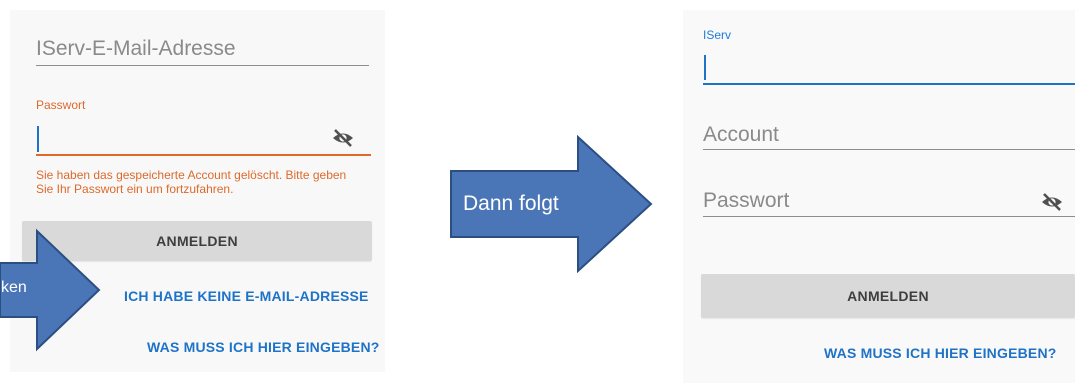 Image resolution: width=1075 pixels, height=383 pixels. What do you see at coordinates (14, 287) in the screenshot?
I see `callout-small-text: ken` at bounding box center [14, 287].